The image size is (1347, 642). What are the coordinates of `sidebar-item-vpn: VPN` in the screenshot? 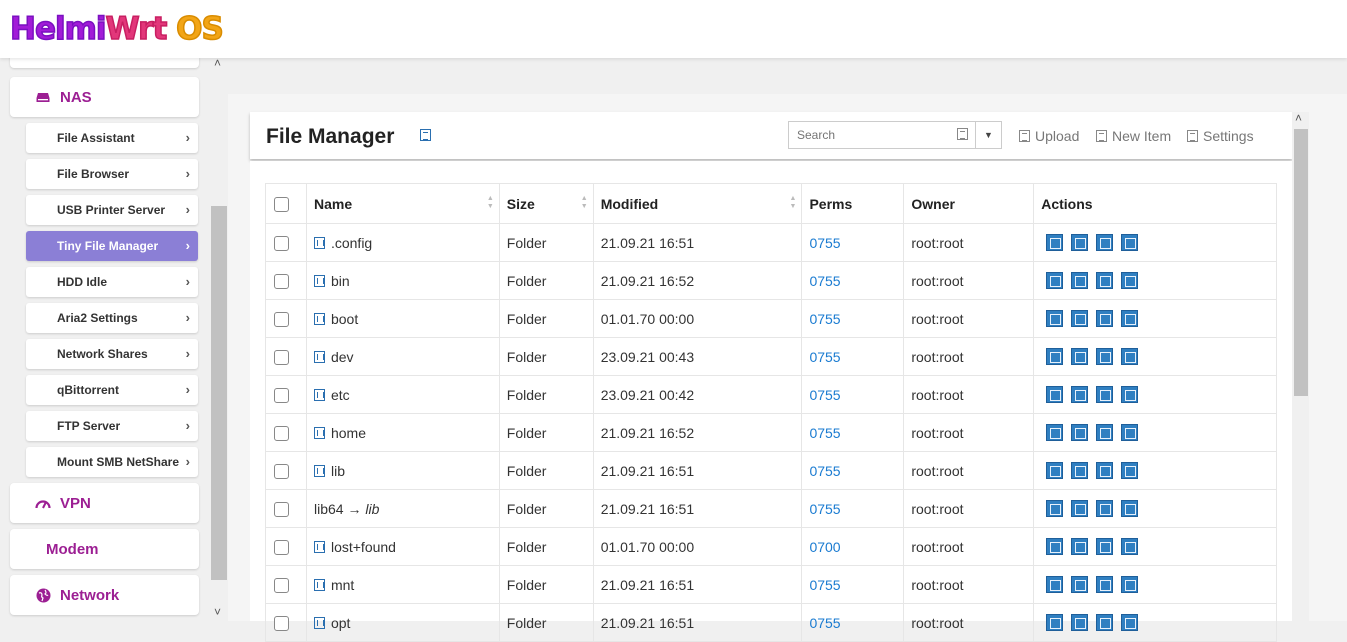 It's located at (104, 503).